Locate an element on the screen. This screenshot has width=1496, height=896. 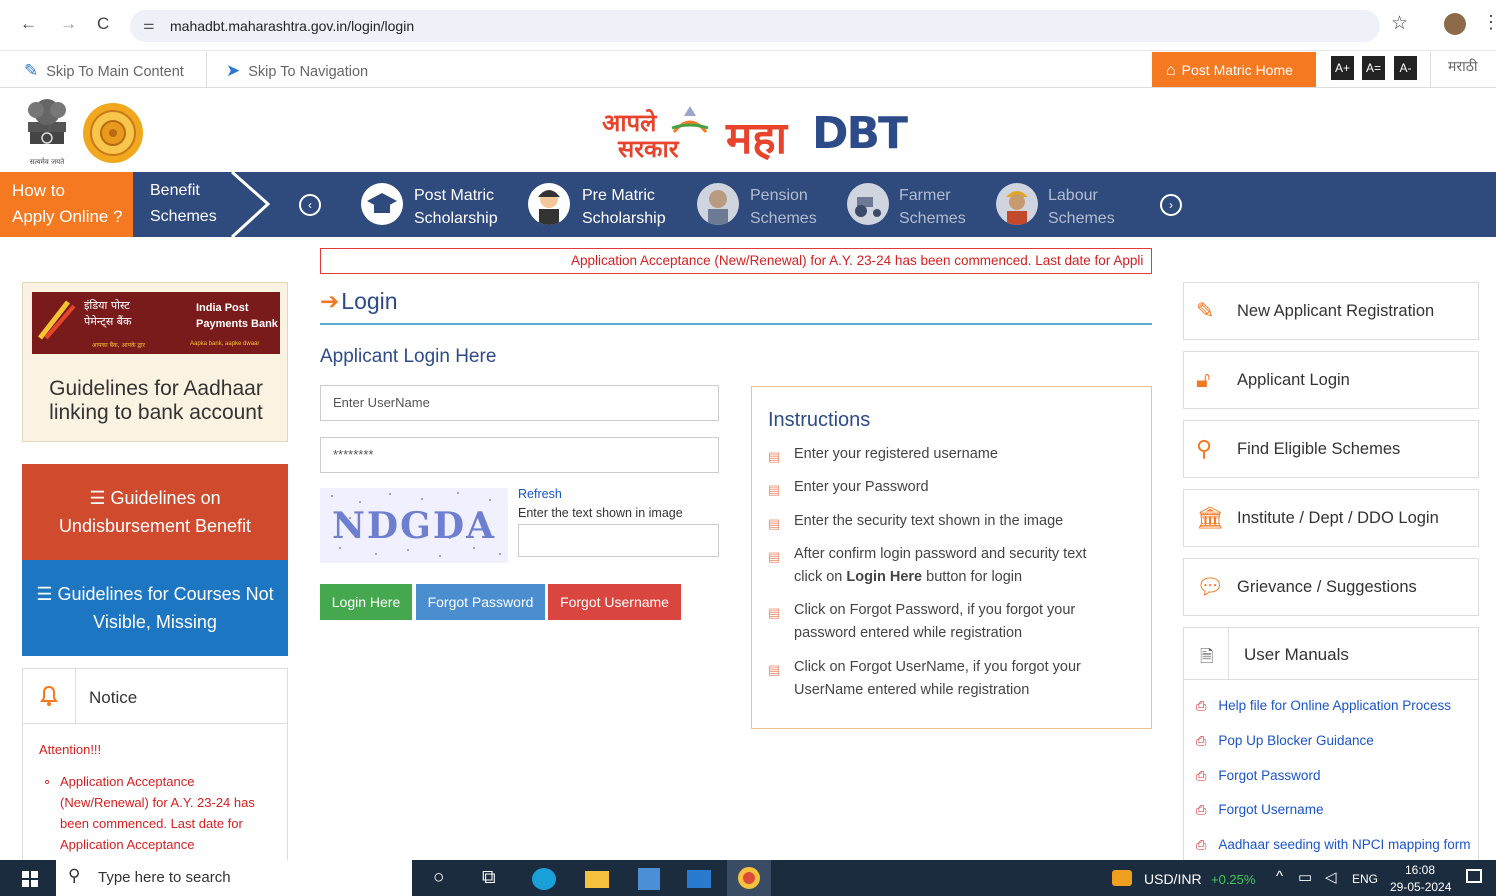
notice-header: Notice is located at coordinates (155, 696).